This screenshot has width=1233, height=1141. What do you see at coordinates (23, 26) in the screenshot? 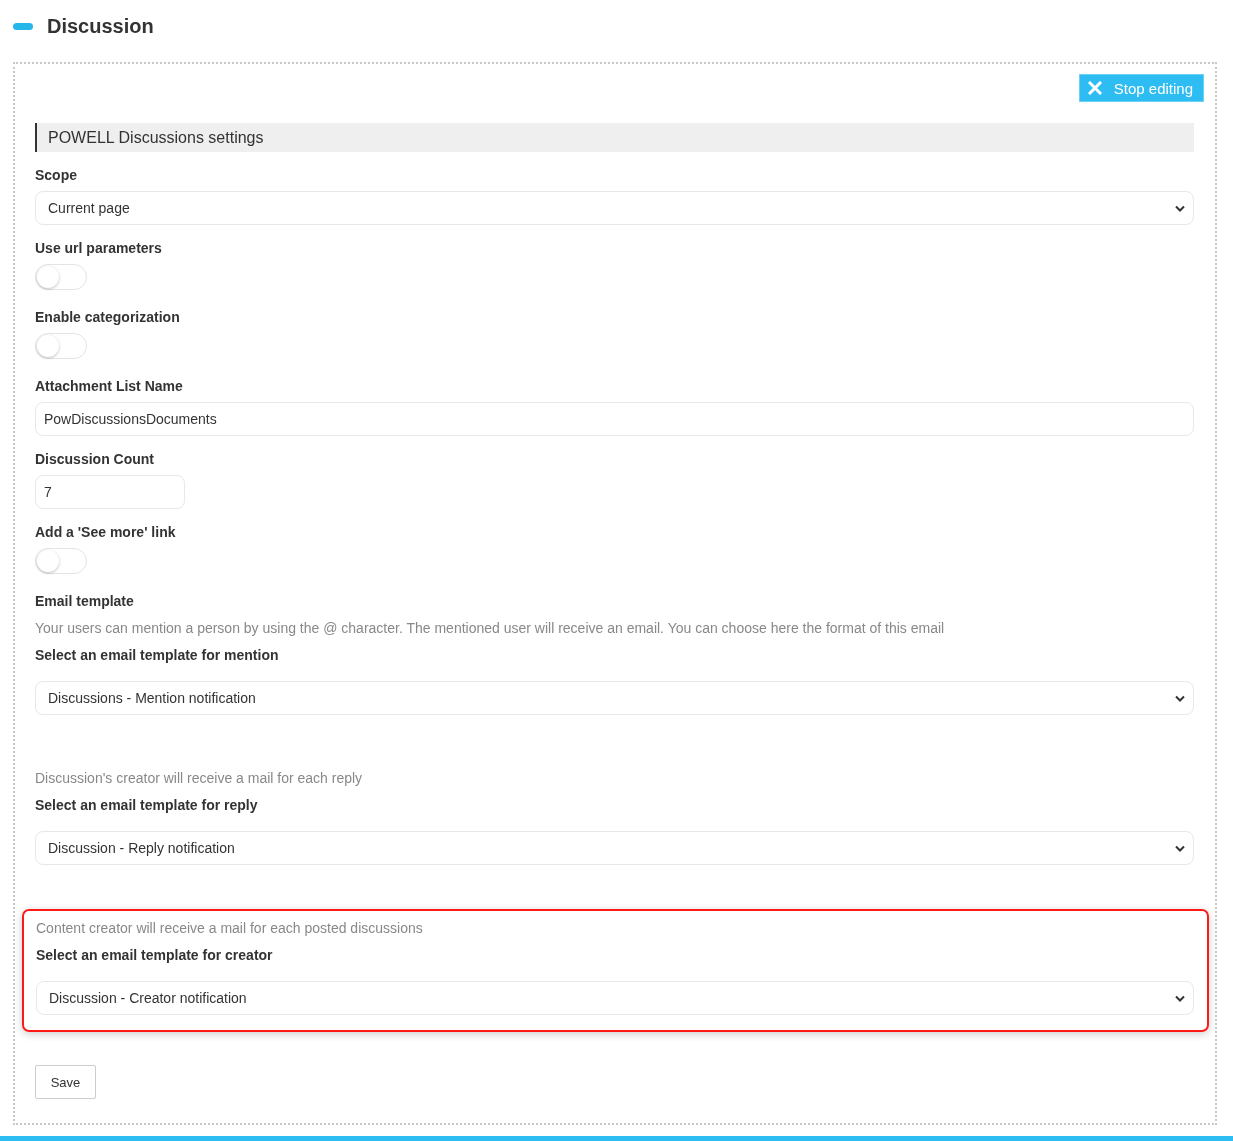
I see `title-marker-icon` at bounding box center [23, 26].